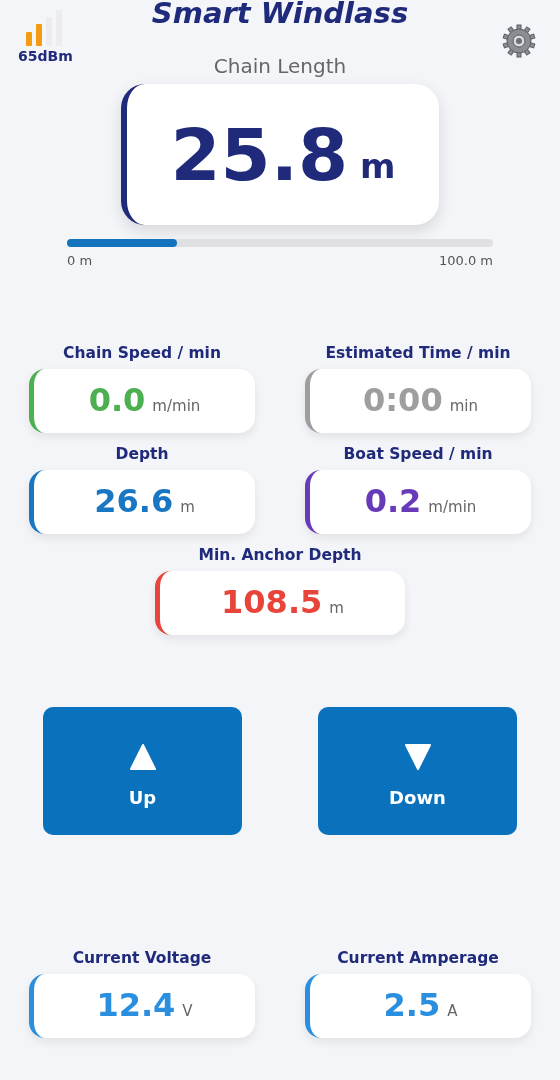 The height and width of the screenshot is (1080, 560). What do you see at coordinates (280, 66) in the screenshot?
I see `chain-length-label: Chain Length` at bounding box center [280, 66].